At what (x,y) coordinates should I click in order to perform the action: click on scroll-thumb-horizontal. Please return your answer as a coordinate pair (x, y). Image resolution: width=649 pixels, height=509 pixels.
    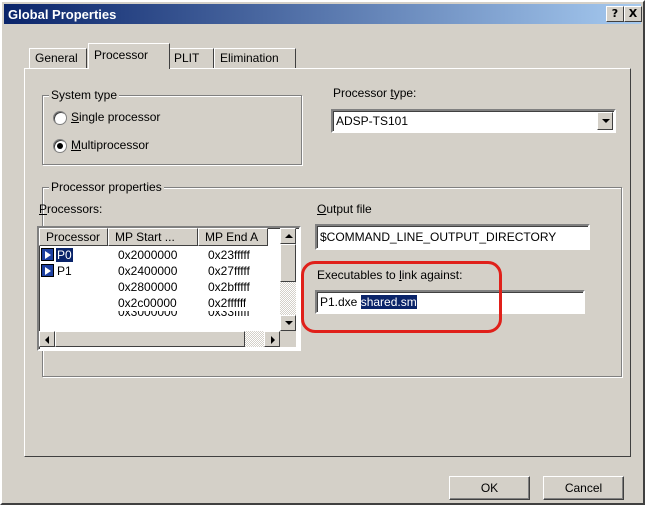
    Looking at the image, I should click on (150, 339).